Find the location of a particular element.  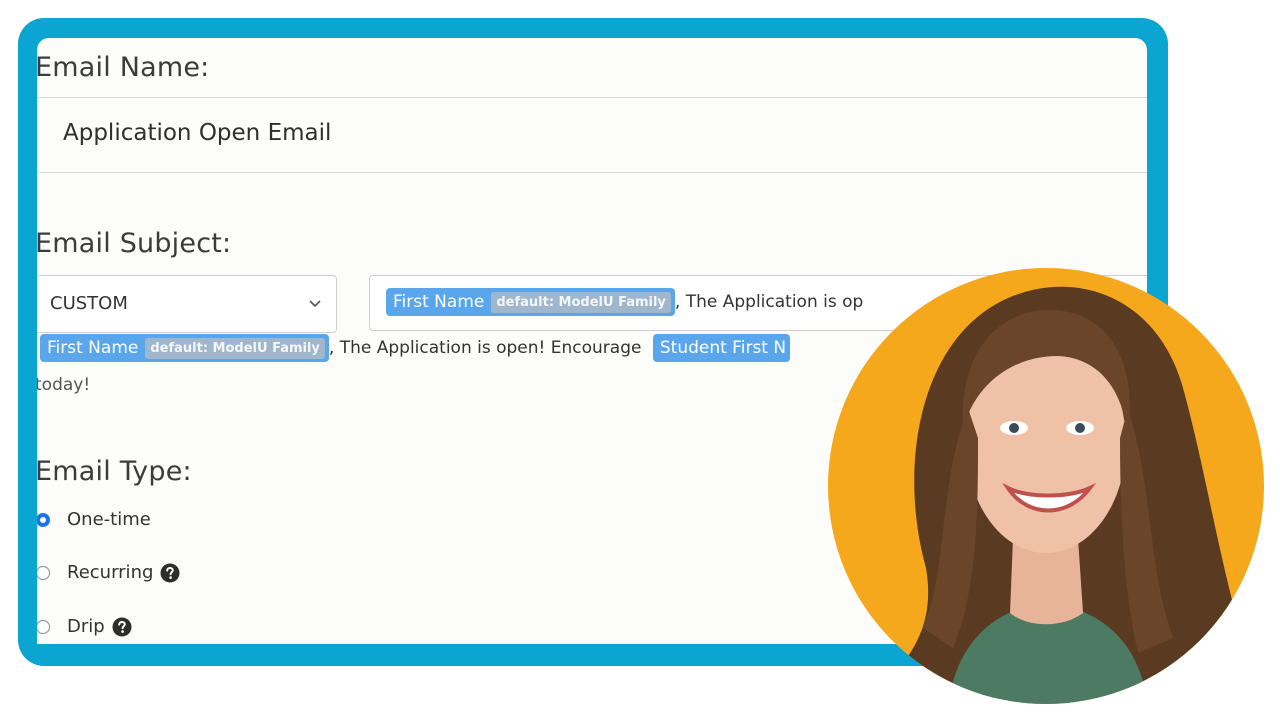

merge-tag-label: First Name is located at coordinates (439, 302).